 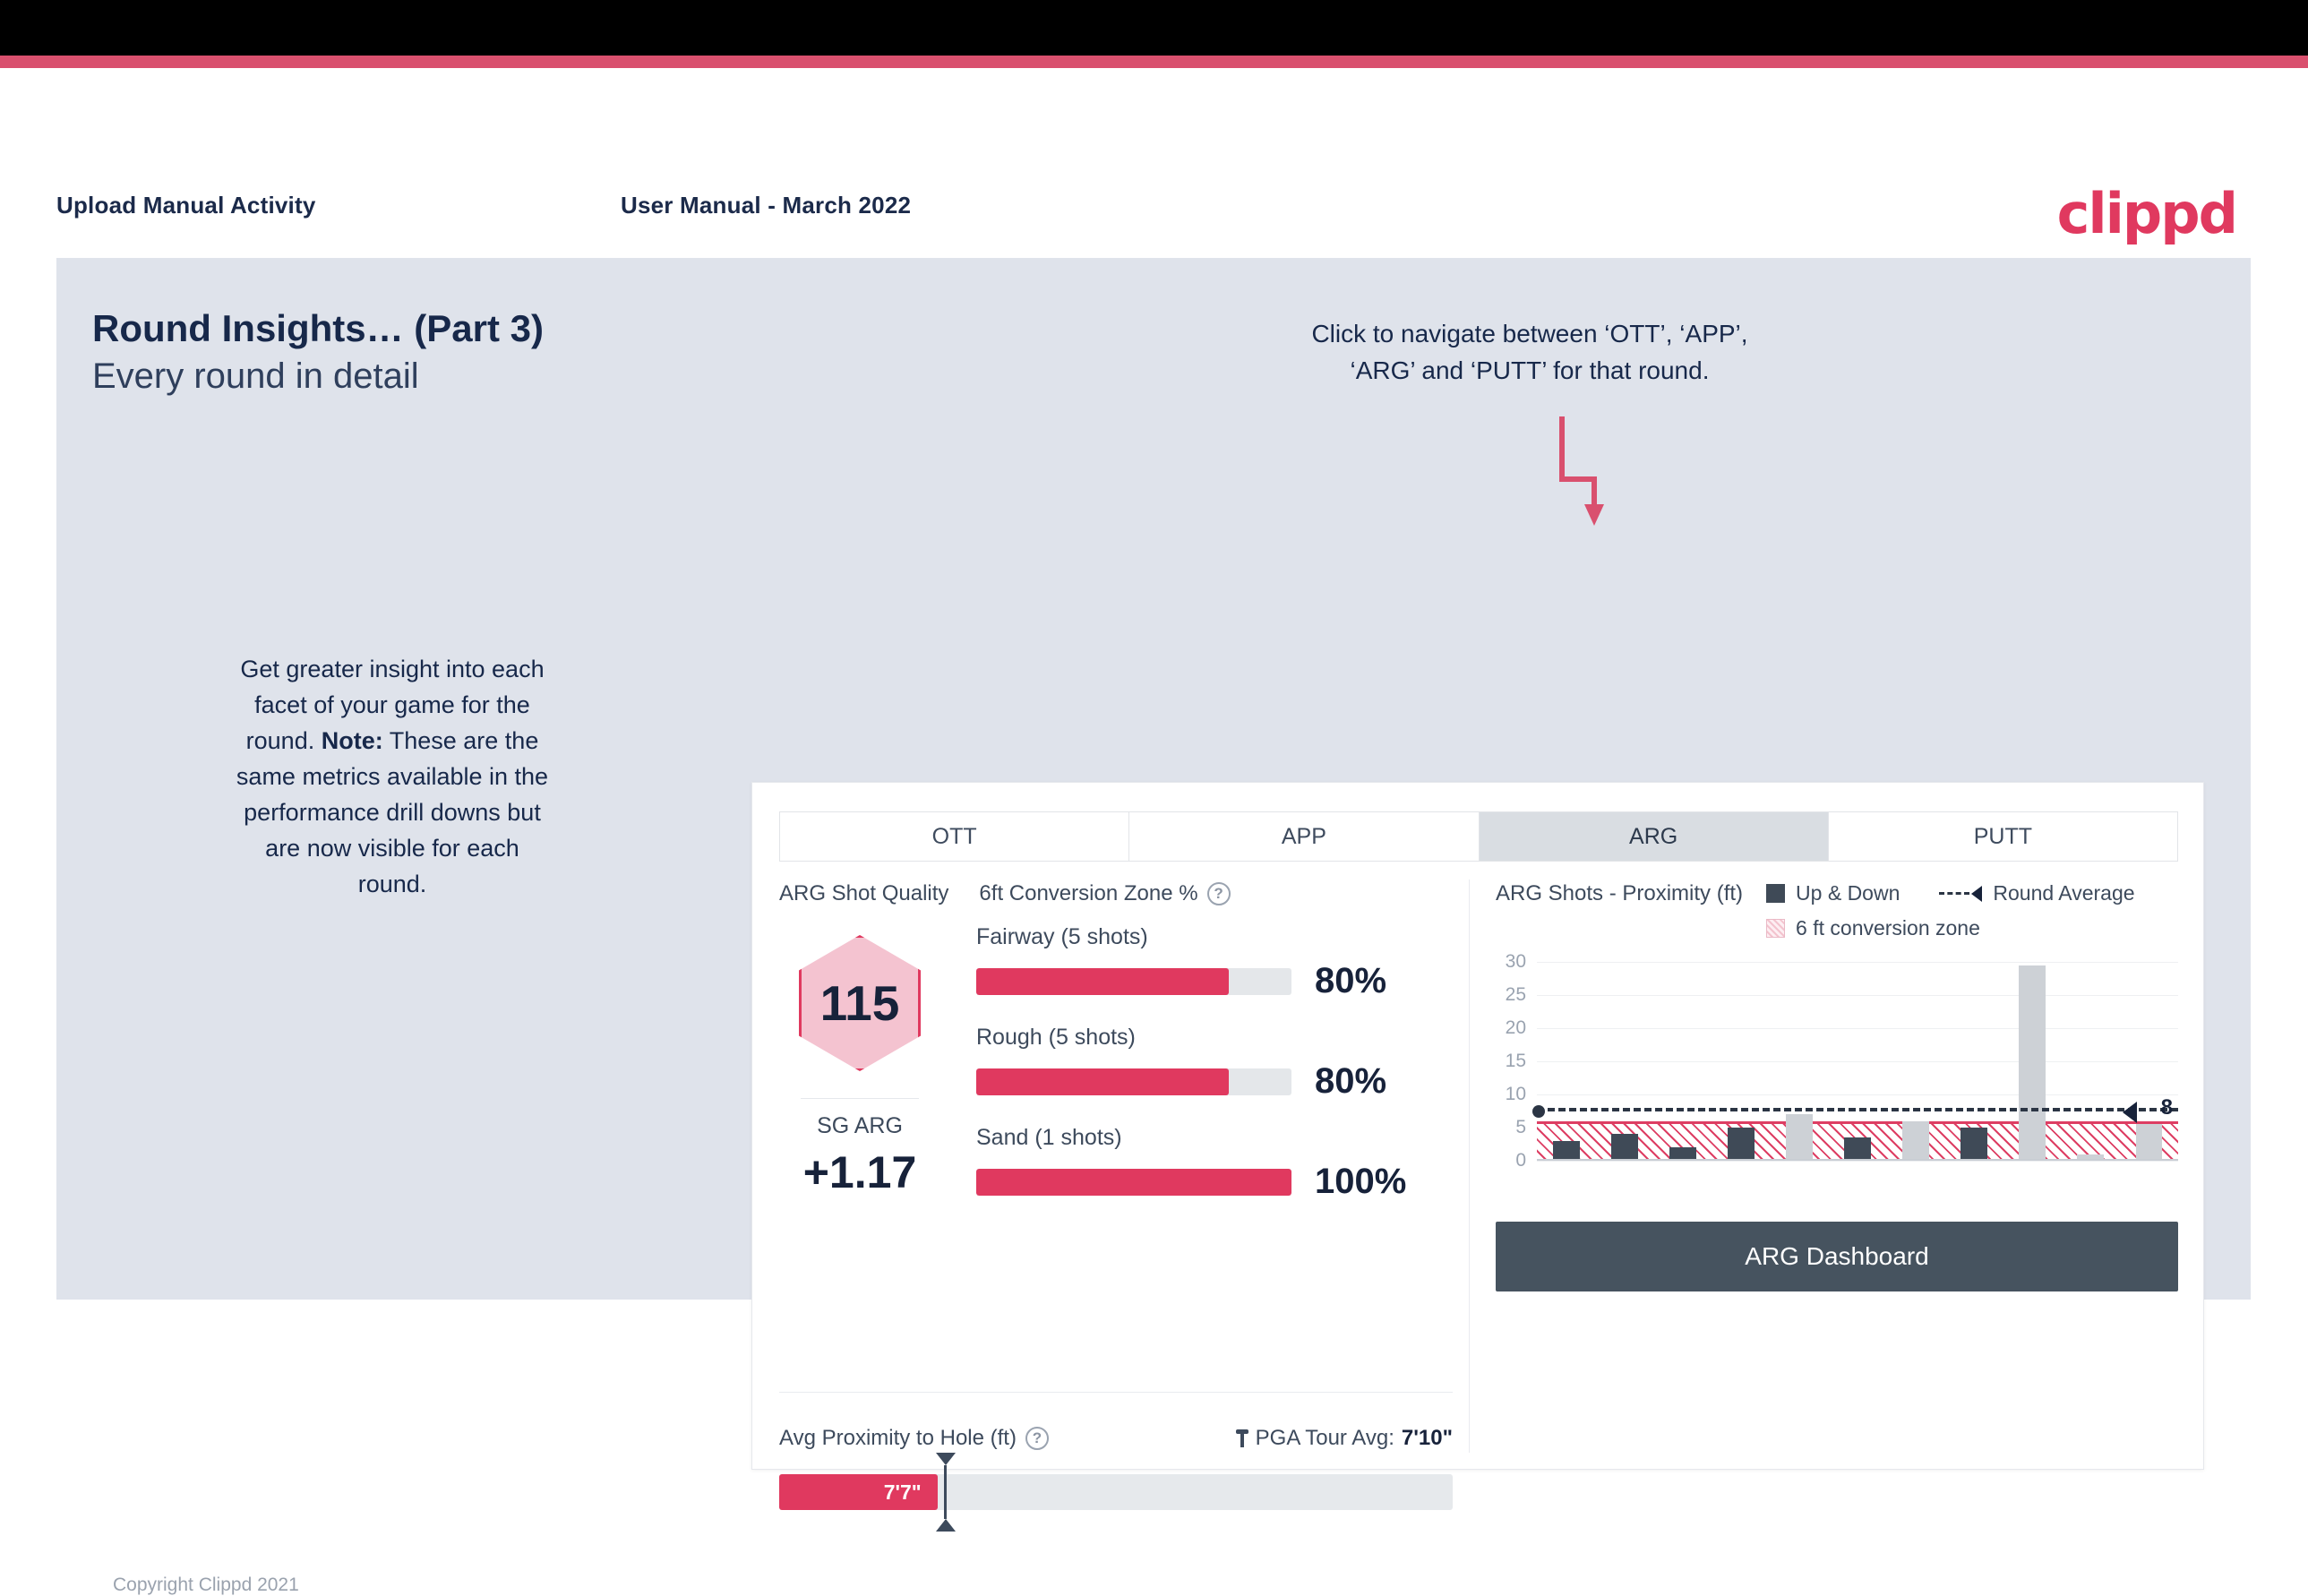 What do you see at coordinates (1776, 894) in the screenshot?
I see `legend-swatch-up-down-icon` at bounding box center [1776, 894].